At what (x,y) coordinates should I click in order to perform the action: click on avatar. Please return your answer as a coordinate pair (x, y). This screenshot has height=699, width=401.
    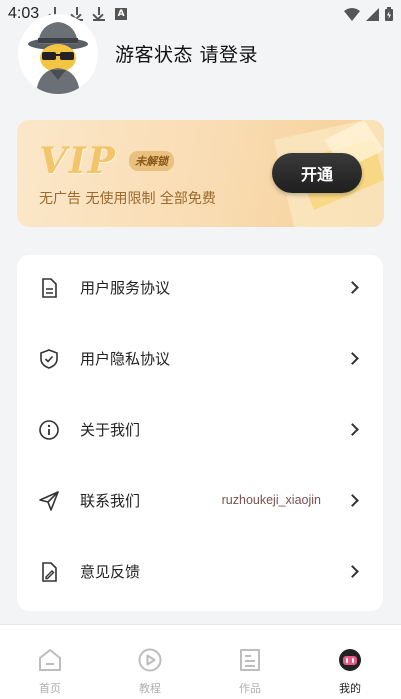
    Looking at the image, I should click on (58, 54).